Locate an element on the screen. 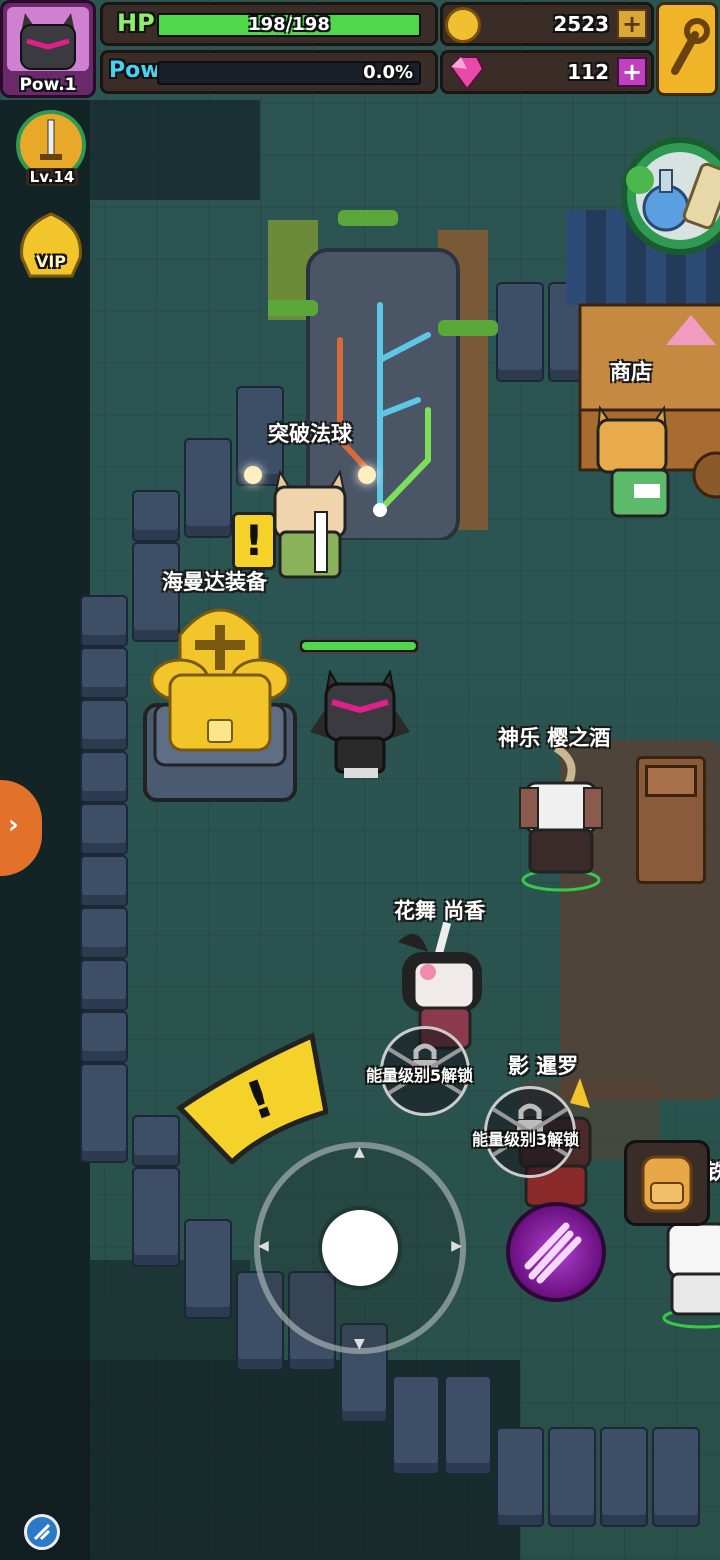 The image size is (720, 1560). pow-panel: Pow 0.0% is located at coordinates (269, 72).